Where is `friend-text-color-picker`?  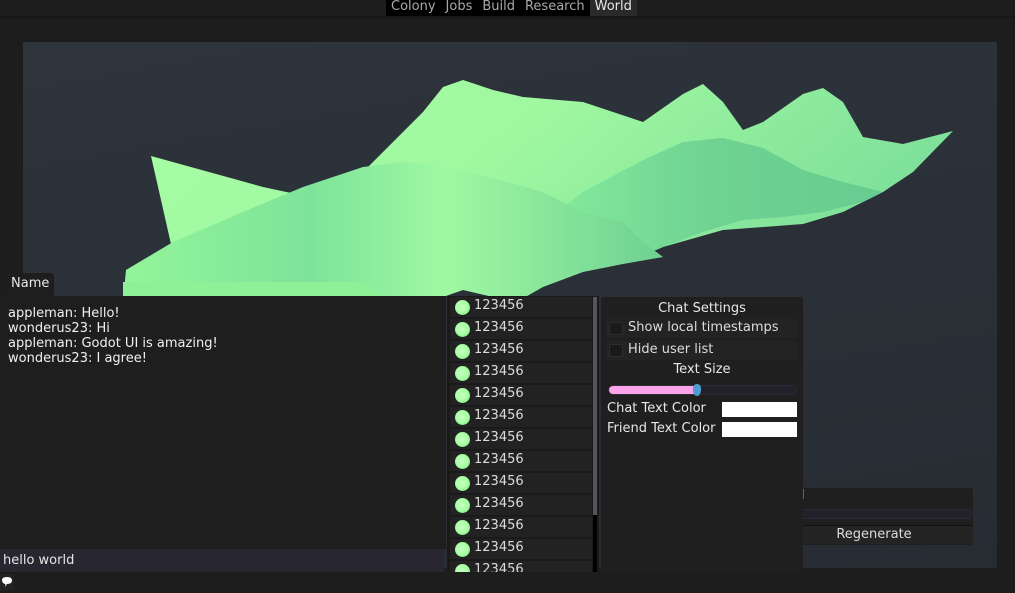 friend-text-color-picker is located at coordinates (759, 429).